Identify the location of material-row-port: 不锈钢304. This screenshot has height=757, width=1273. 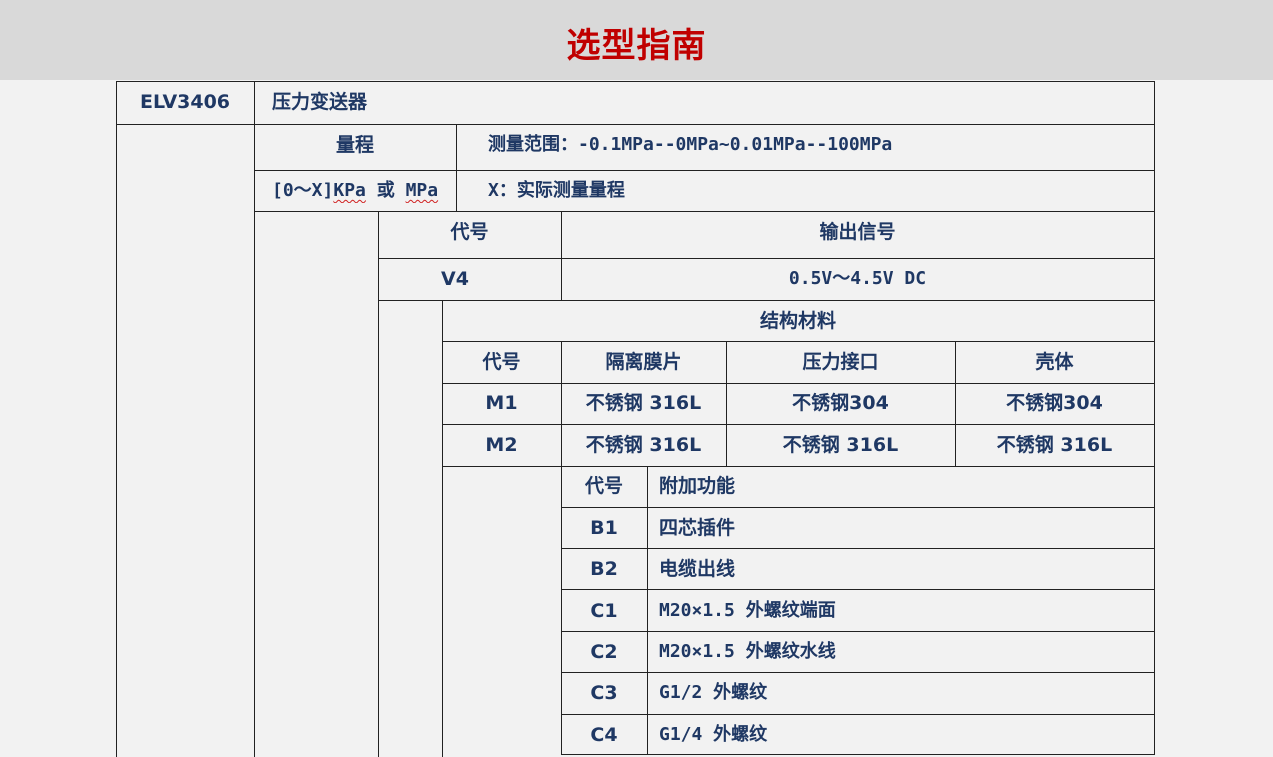
(840, 403).